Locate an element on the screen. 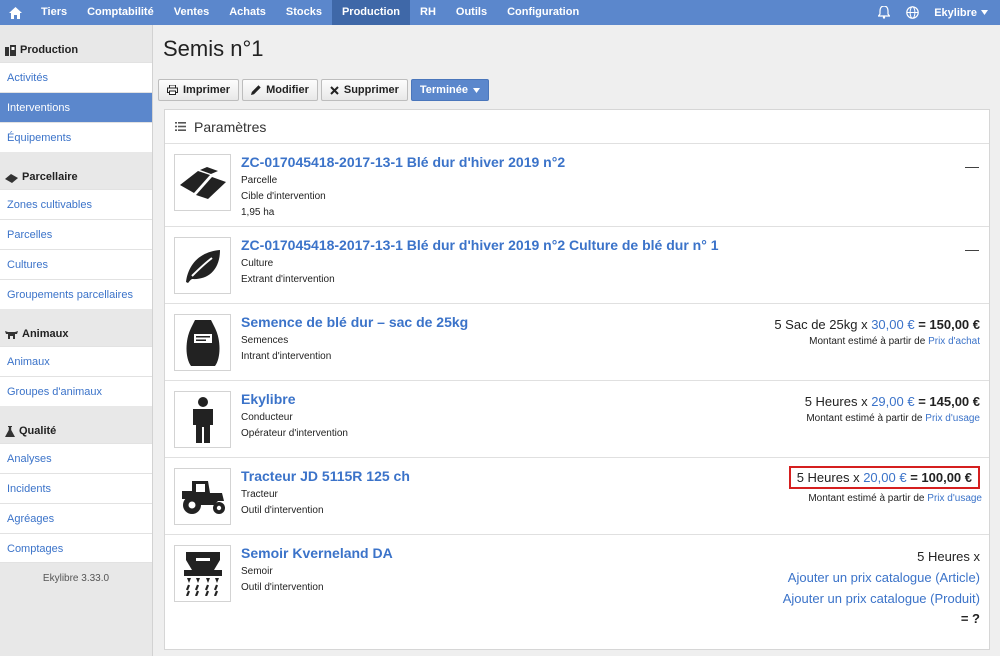  parameter-title-link: Semoir Kverneland DA is located at coordinates (317, 553).